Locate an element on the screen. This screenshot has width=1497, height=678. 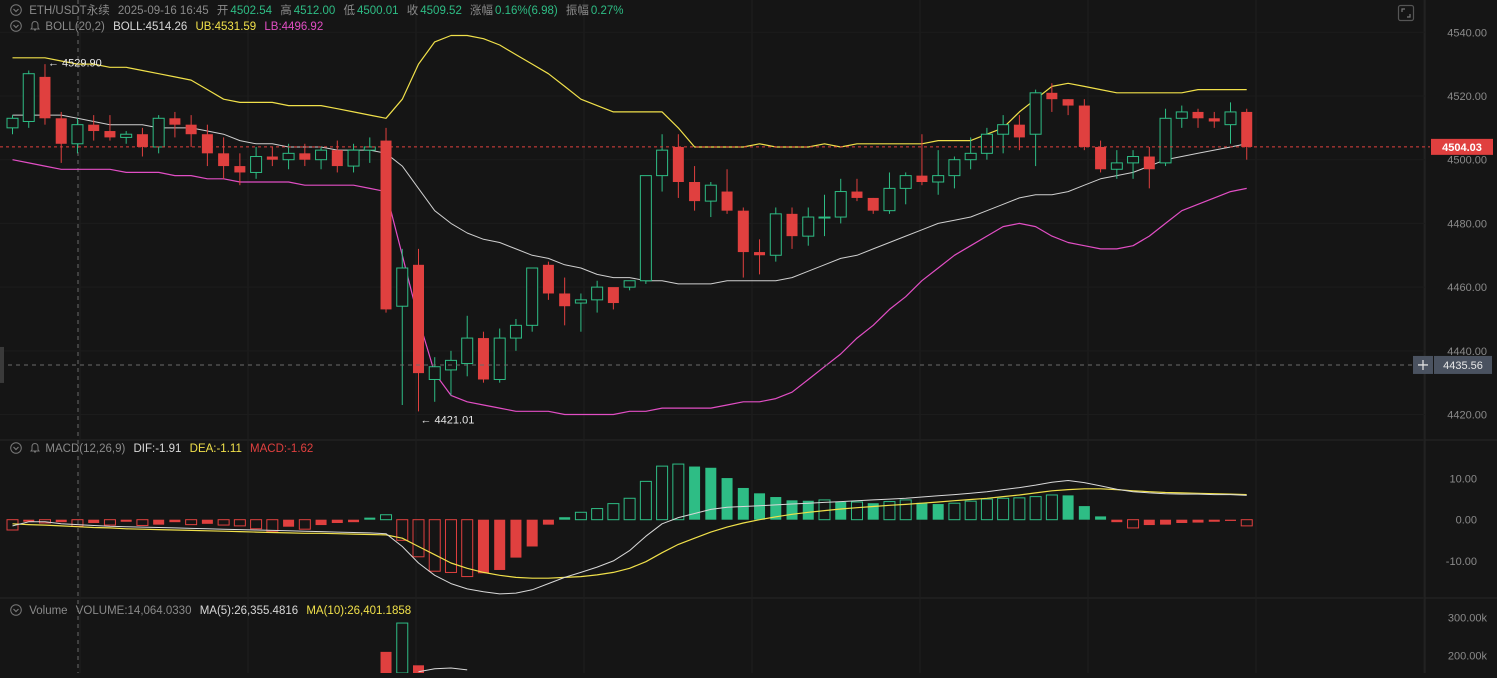
low-label: 低 is located at coordinates (349, 11).